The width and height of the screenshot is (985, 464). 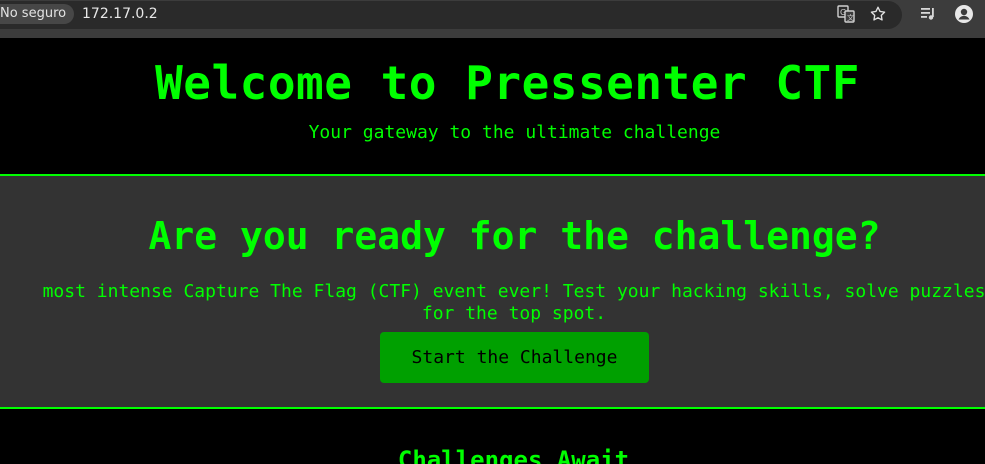 I want to click on site-title: Welcome to Pressenter CTF, so click(x=507, y=83).